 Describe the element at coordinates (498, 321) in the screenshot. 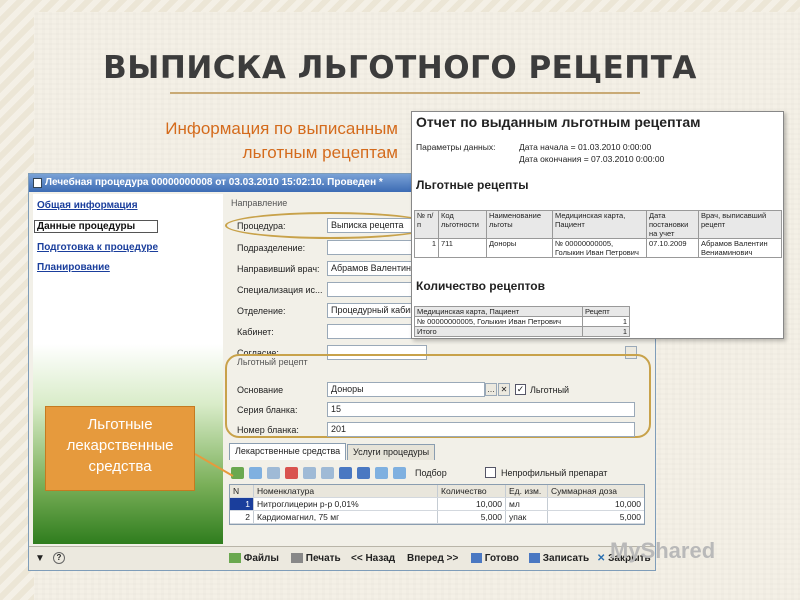

I see `count-cell-patient: № 00000000005, Голыкин Иван Петрович` at that location.